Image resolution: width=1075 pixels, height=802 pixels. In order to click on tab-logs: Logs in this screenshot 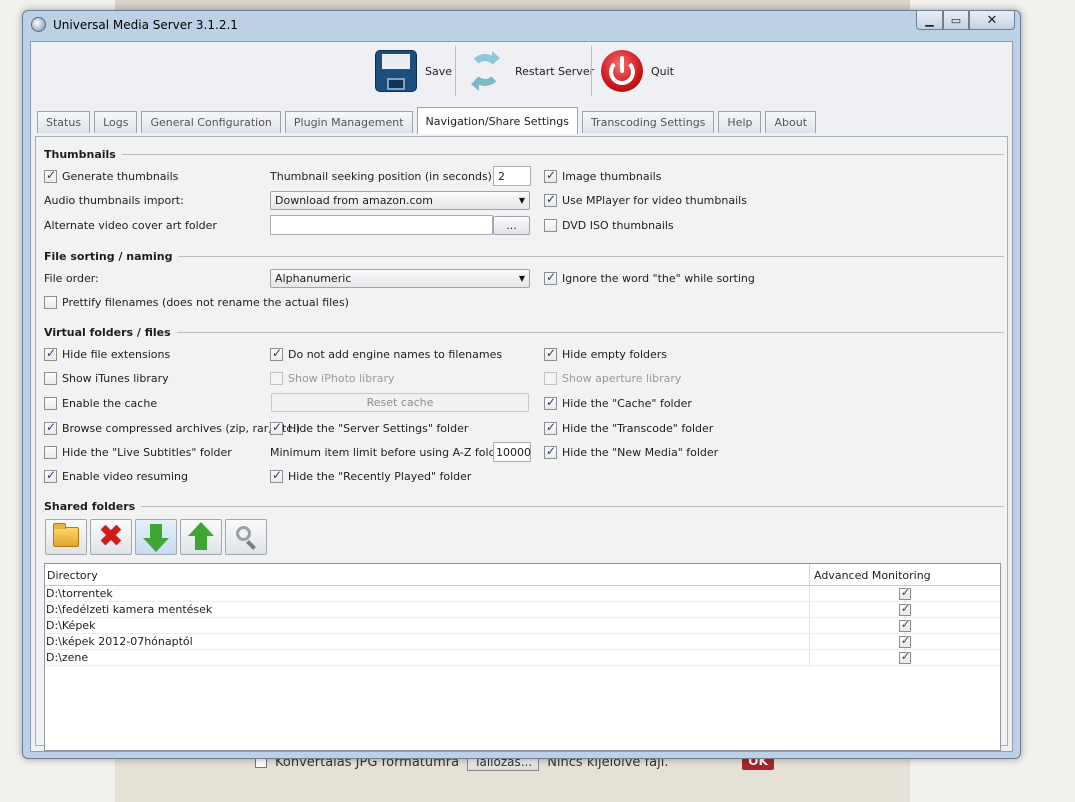, I will do `click(116, 122)`.